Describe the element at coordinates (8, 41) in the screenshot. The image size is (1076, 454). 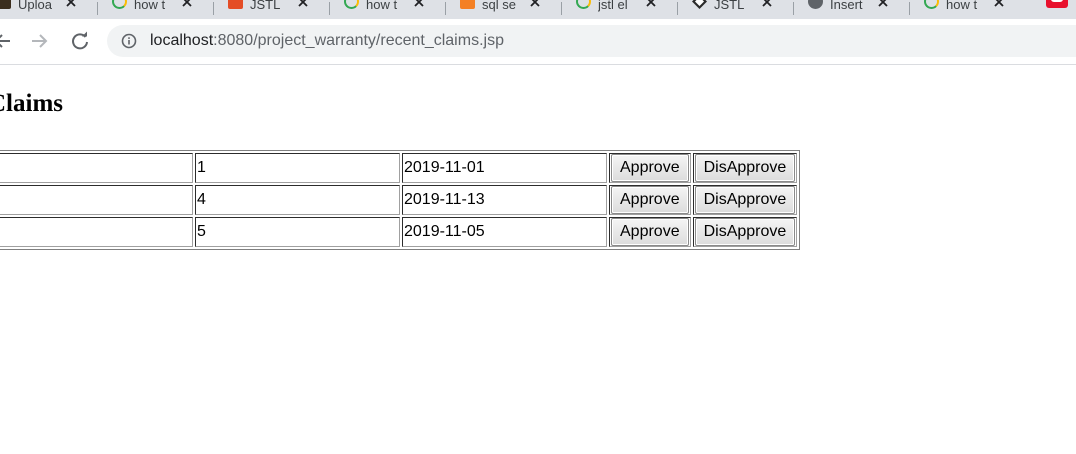
I see `back-arrow-icon` at that location.